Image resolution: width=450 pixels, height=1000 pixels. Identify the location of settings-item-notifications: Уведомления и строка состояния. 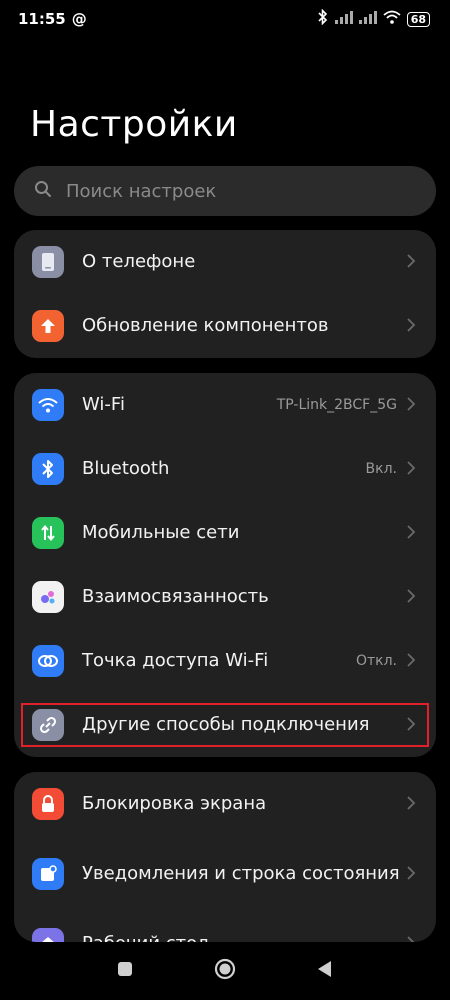
(225, 874).